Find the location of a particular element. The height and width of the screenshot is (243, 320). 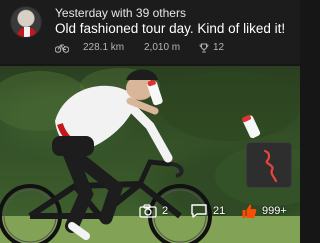

photos-button: 2 is located at coordinates (153, 211).